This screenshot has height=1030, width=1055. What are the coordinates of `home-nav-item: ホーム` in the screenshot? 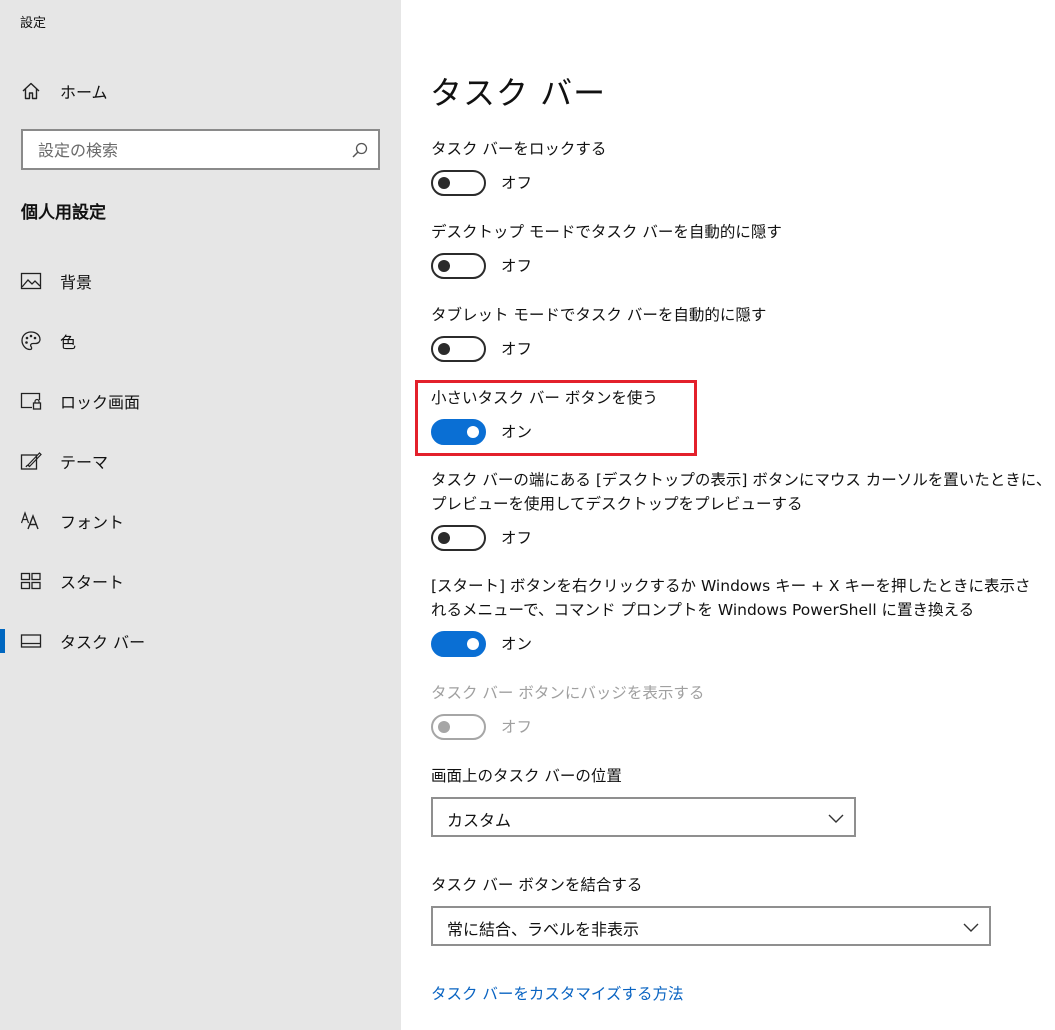 It's located at (200, 91).